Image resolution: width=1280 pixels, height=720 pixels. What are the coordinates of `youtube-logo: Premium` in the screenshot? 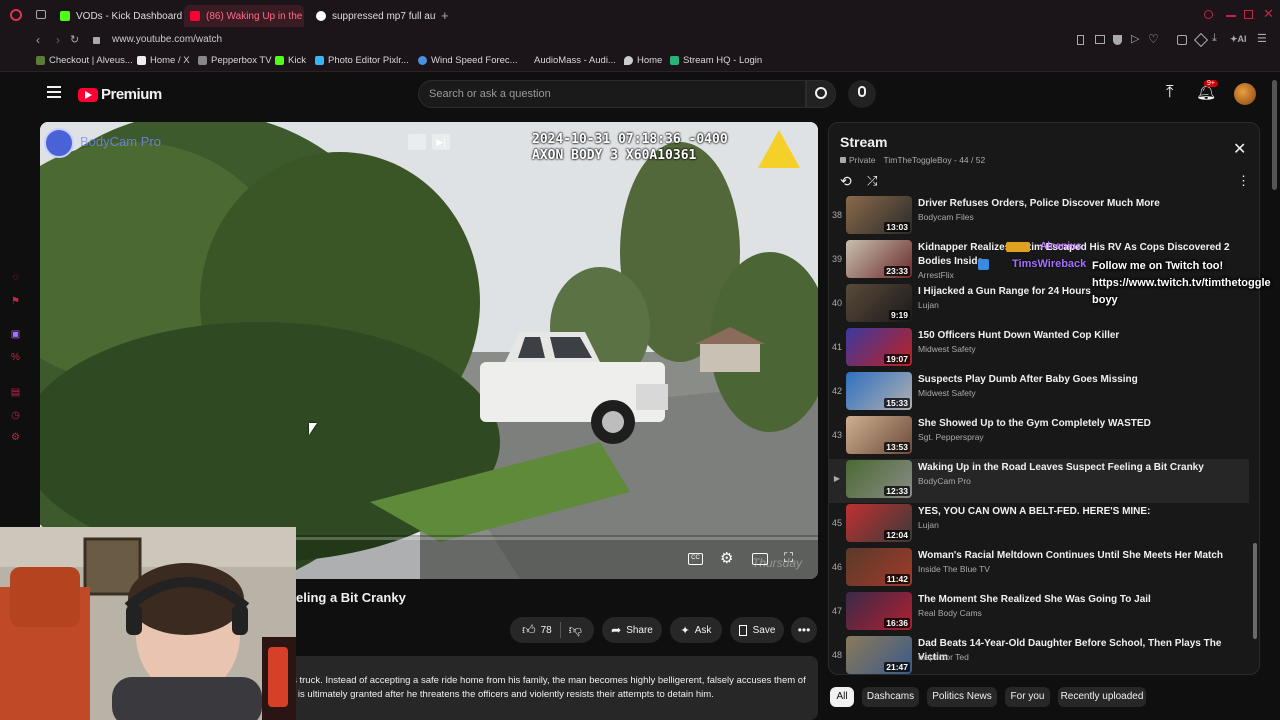 It's located at (120, 94).